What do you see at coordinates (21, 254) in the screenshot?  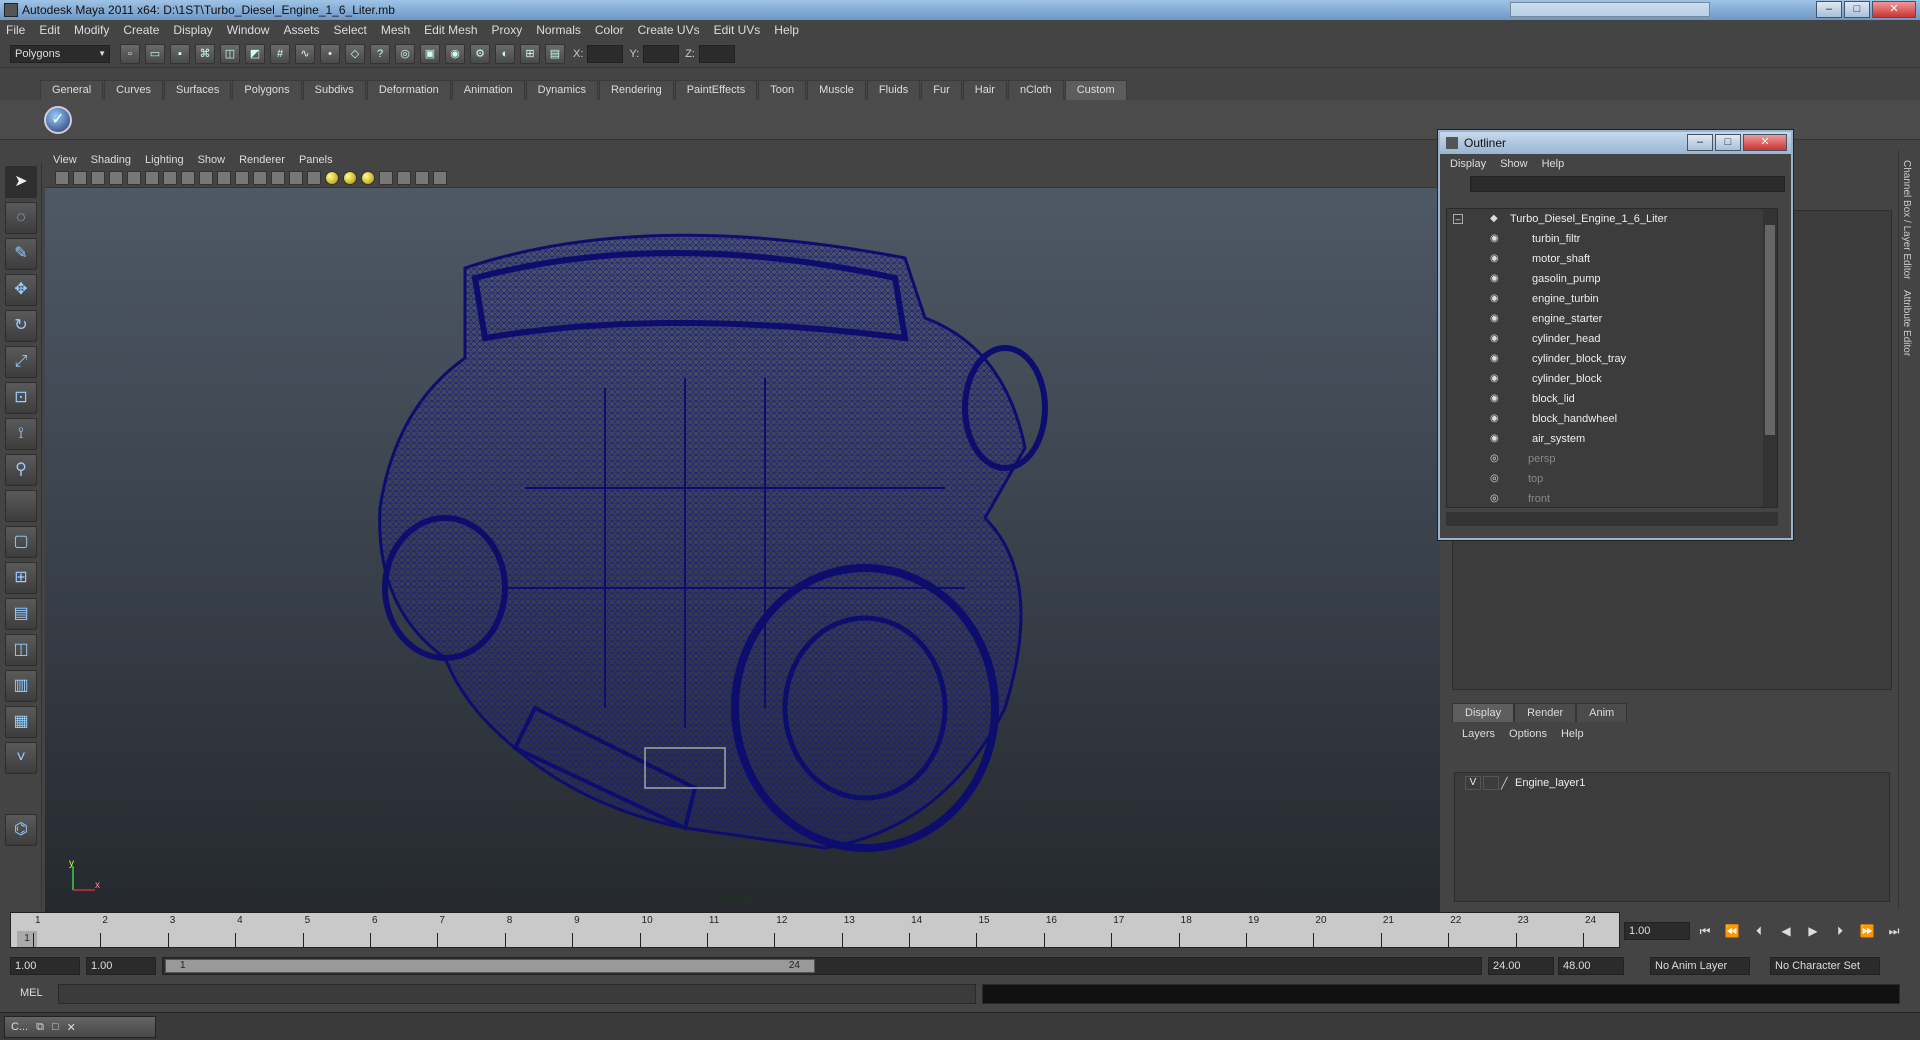 I see `paint-select-icon: ✎` at bounding box center [21, 254].